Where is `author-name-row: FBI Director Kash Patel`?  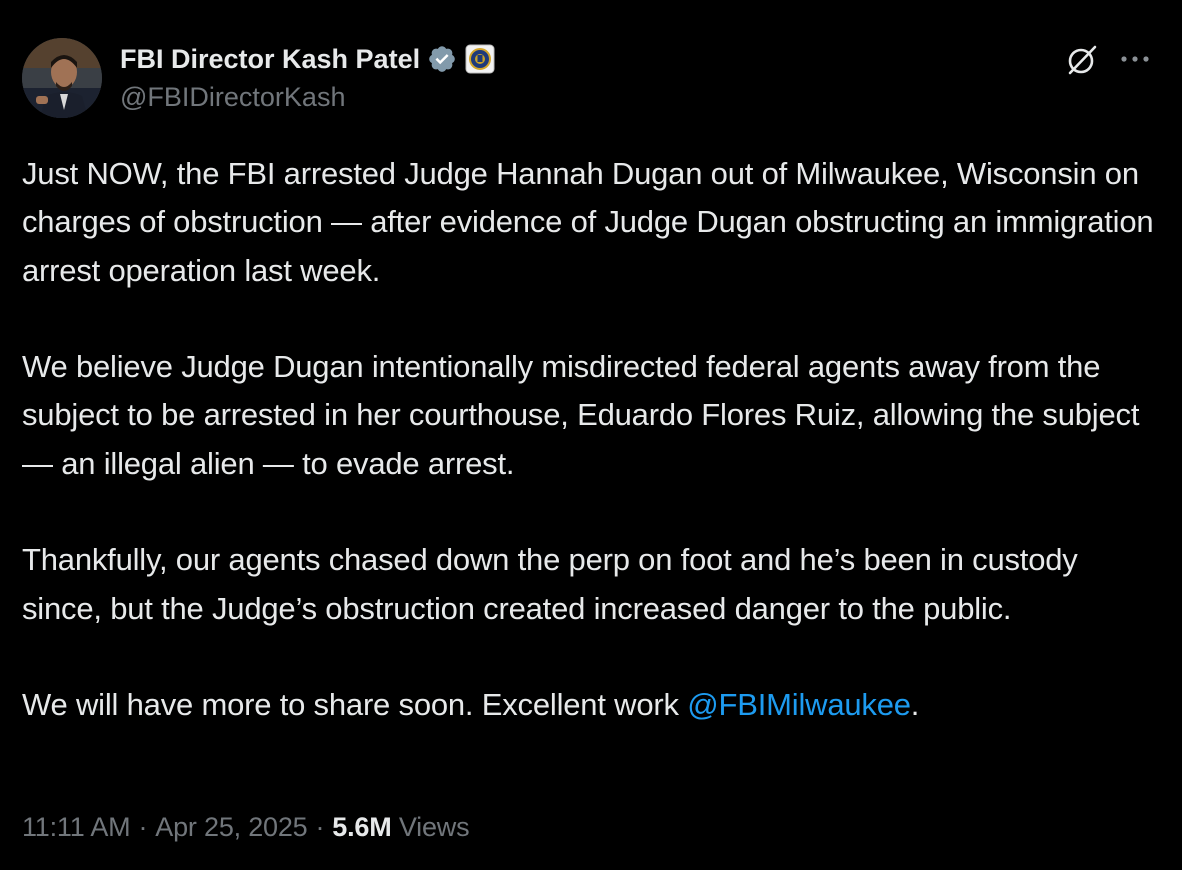
author-name-row: FBI Director Kash Patel is located at coordinates (307, 59).